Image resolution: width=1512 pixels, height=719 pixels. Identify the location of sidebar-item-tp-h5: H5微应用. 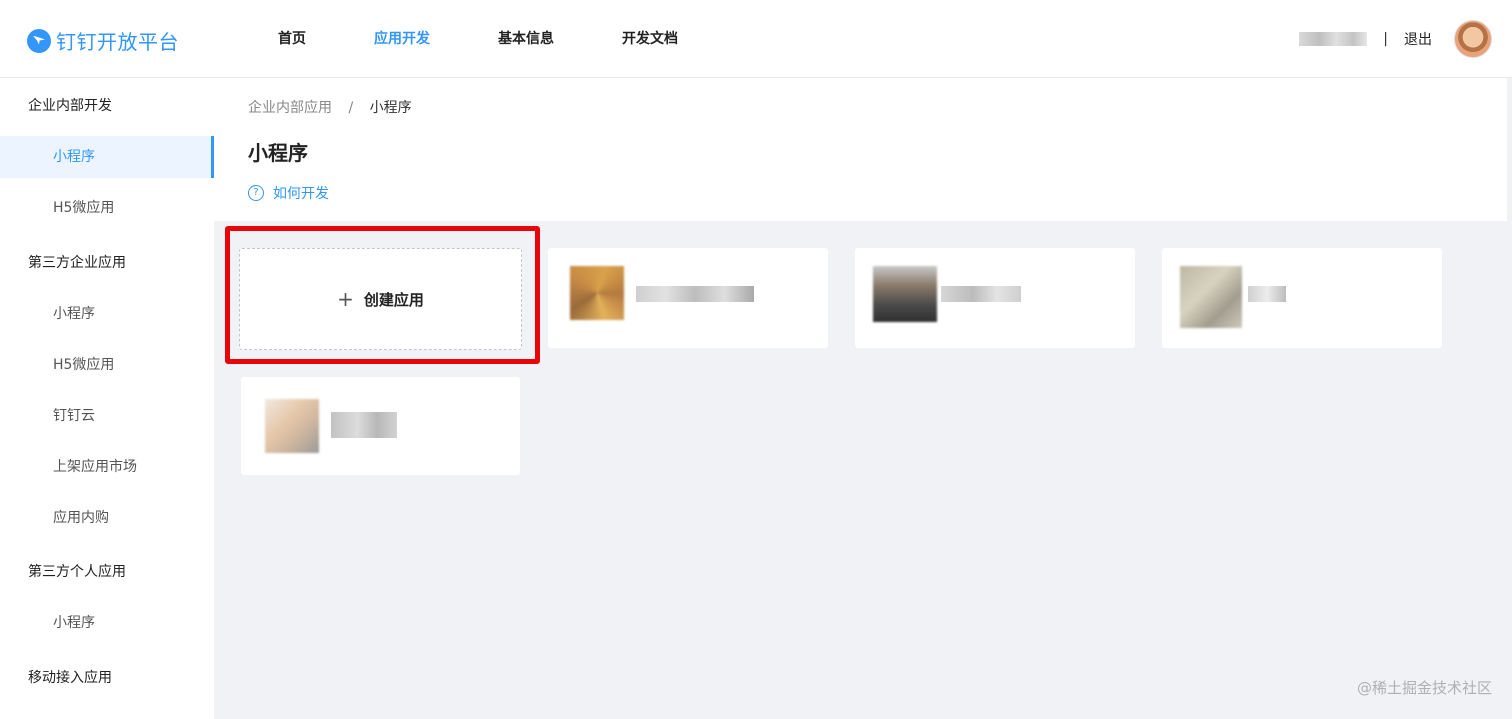
(107, 365).